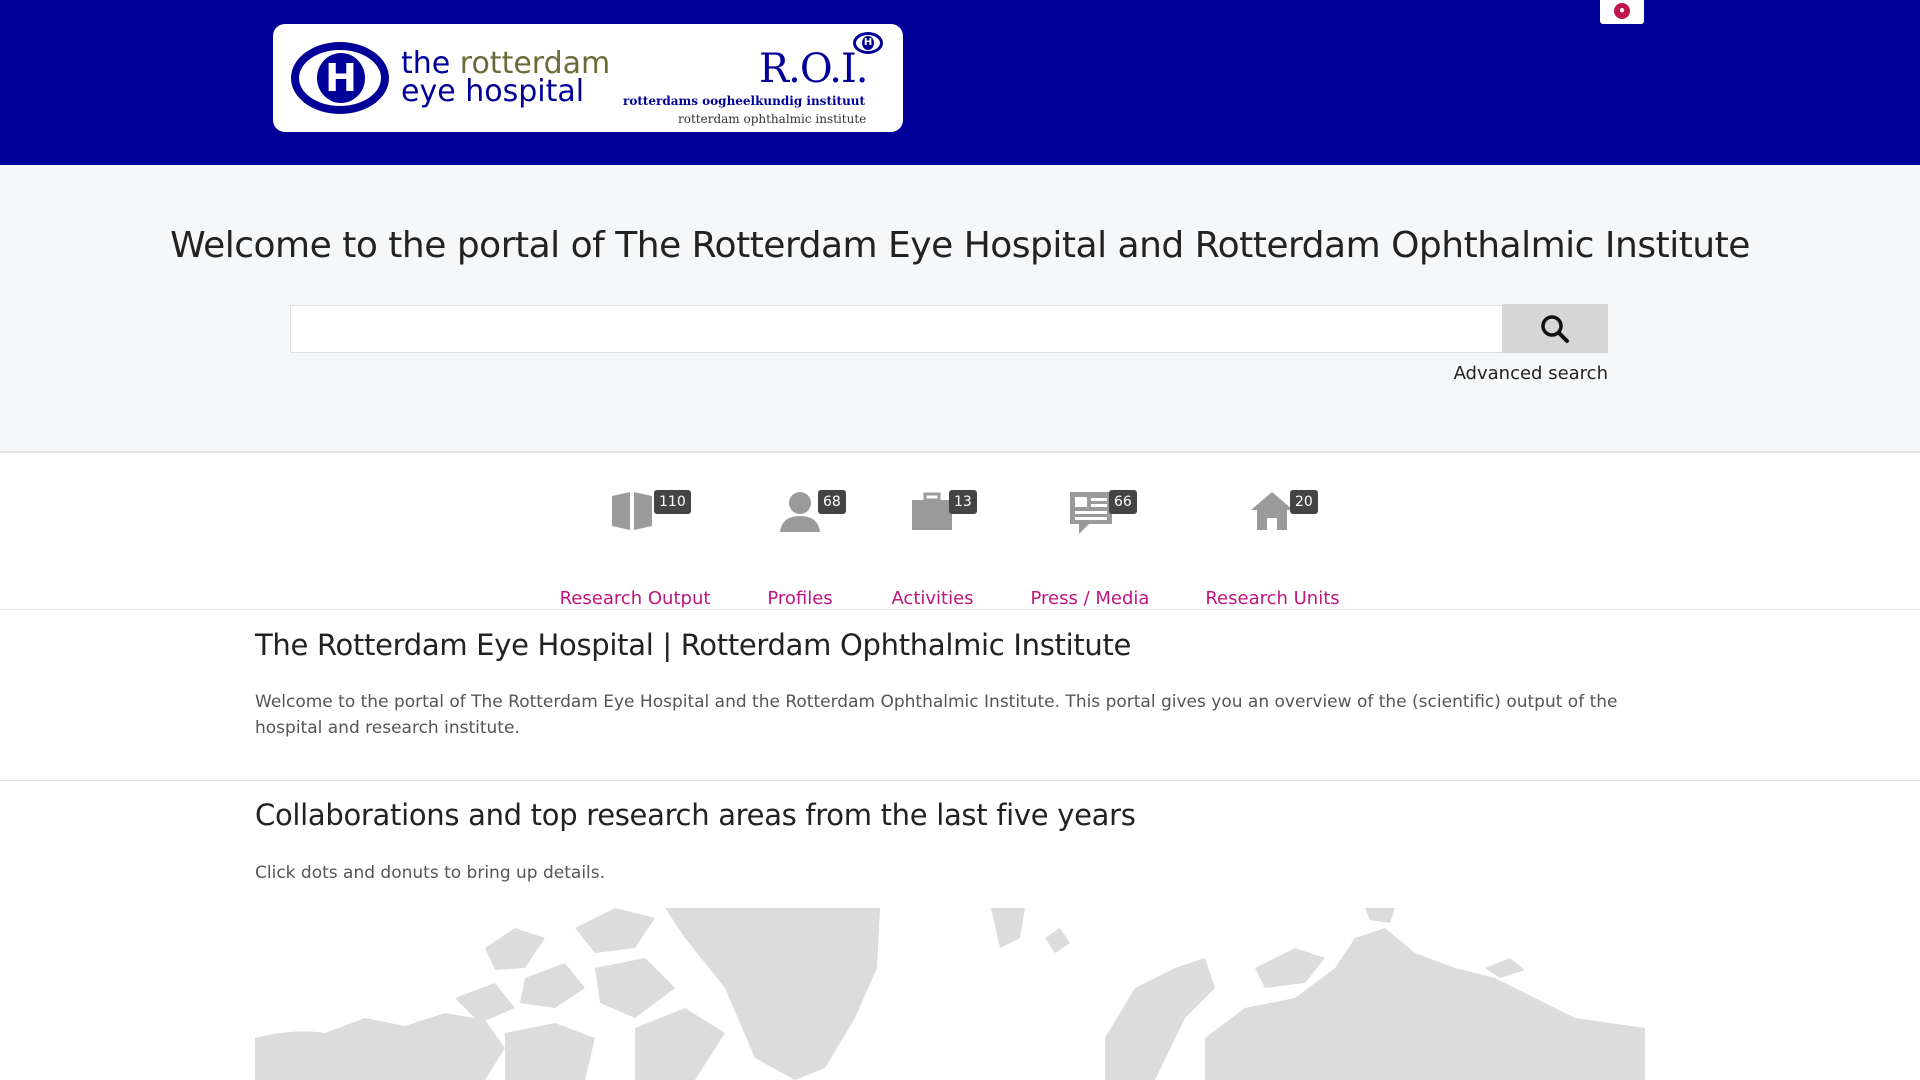  Describe the element at coordinates (832, 502) in the screenshot. I see `count-badge: 68` at that location.